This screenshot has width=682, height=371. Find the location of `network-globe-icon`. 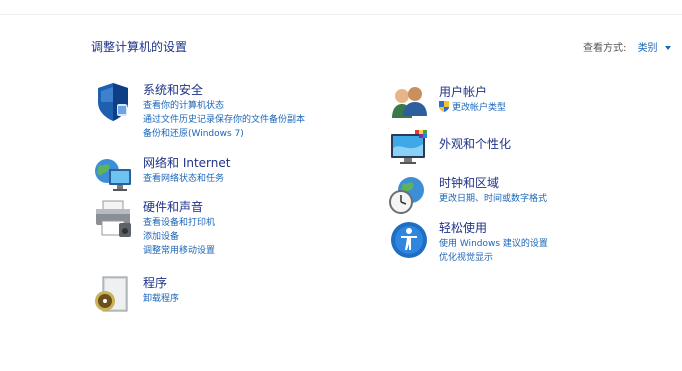

network-globe-icon is located at coordinates (113, 175).